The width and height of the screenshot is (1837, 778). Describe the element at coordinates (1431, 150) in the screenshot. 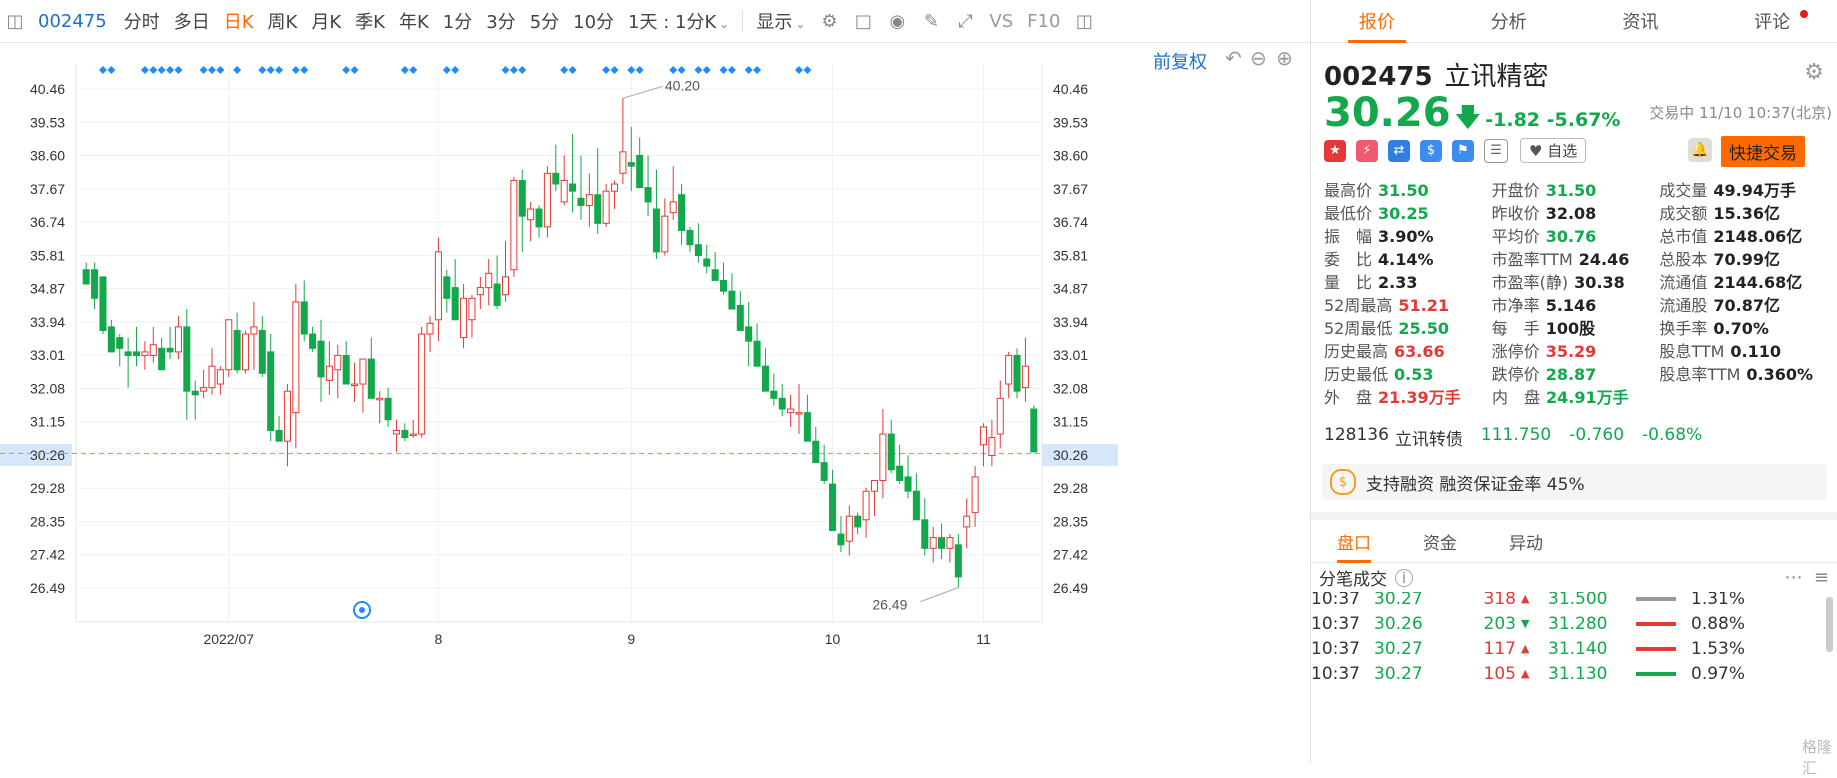

I see `dollar-icon: $` at that location.